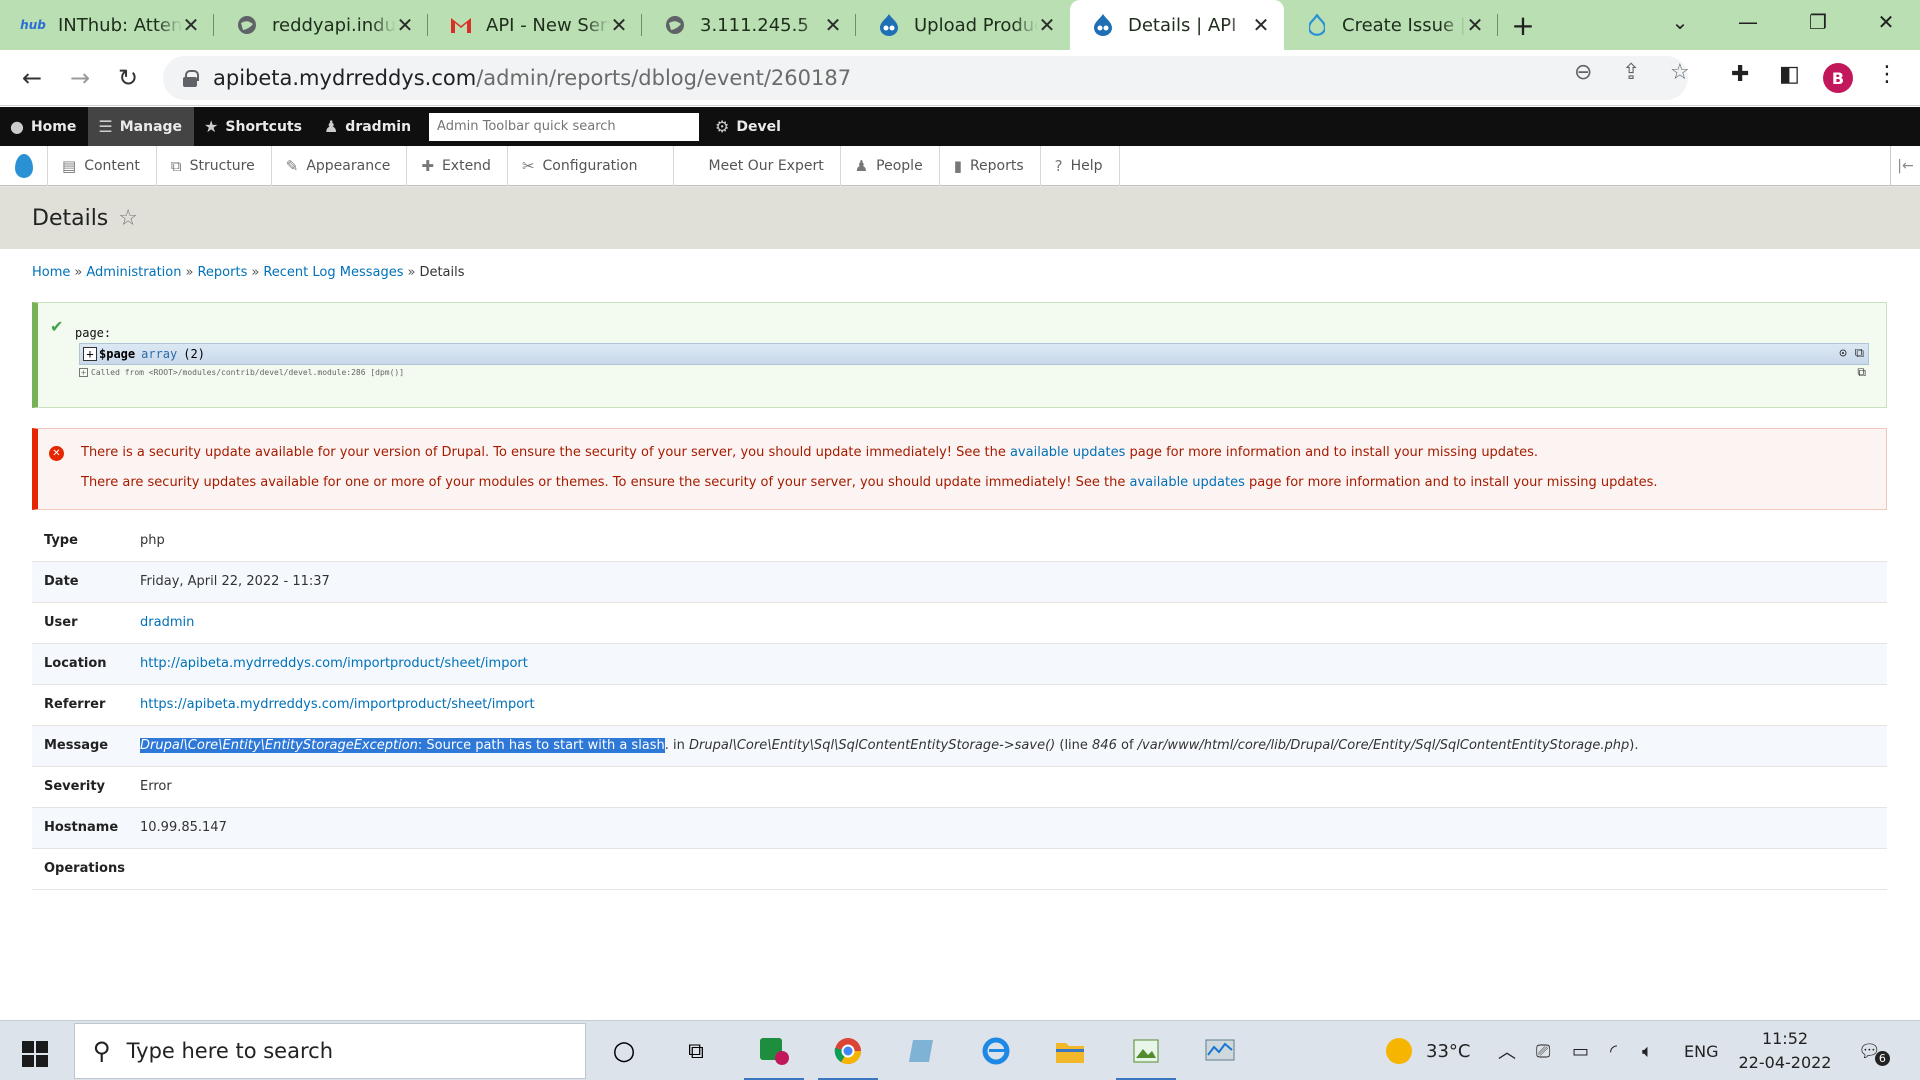 This screenshot has width=1920, height=1080. I want to click on toolbar-home: ● Home, so click(44, 126).